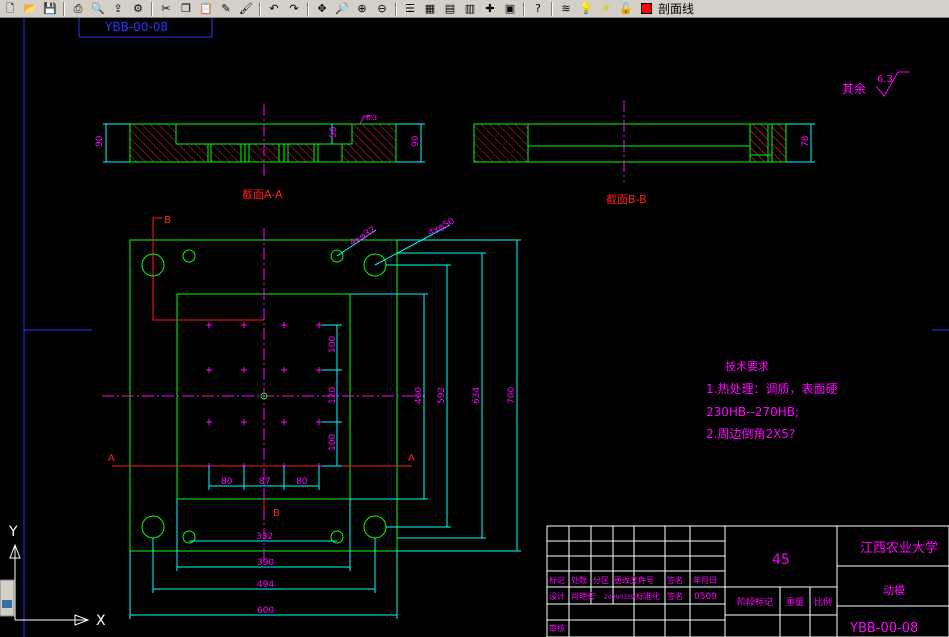 The width and height of the screenshot is (949, 637). What do you see at coordinates (49, 584) in the screenshot?
I see `ucs-icon` at bounding box center [49, 584].